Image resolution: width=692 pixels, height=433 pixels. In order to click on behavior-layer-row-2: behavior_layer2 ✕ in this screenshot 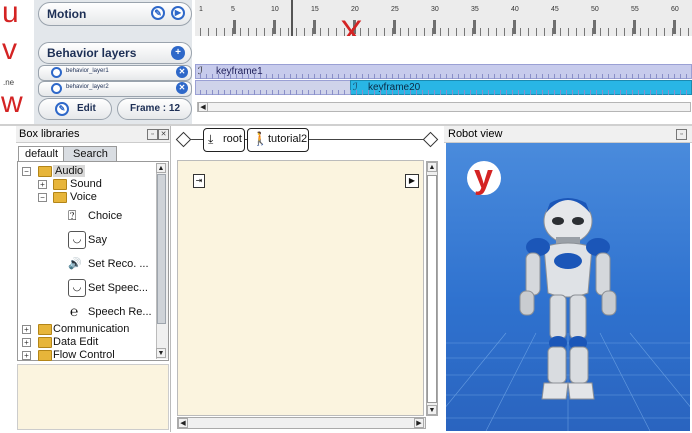, I will do `click(115, 89)`.